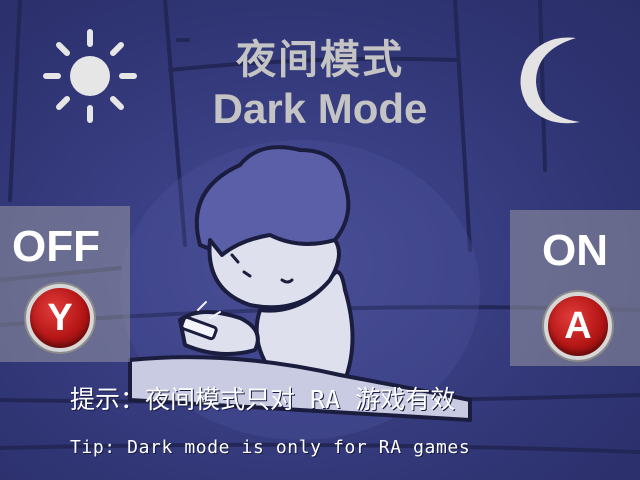  What do you see at coordinates (320, 60) in the screenshot?
I see `title-chinese: 夜间模式` at bounding box center [320, 60].